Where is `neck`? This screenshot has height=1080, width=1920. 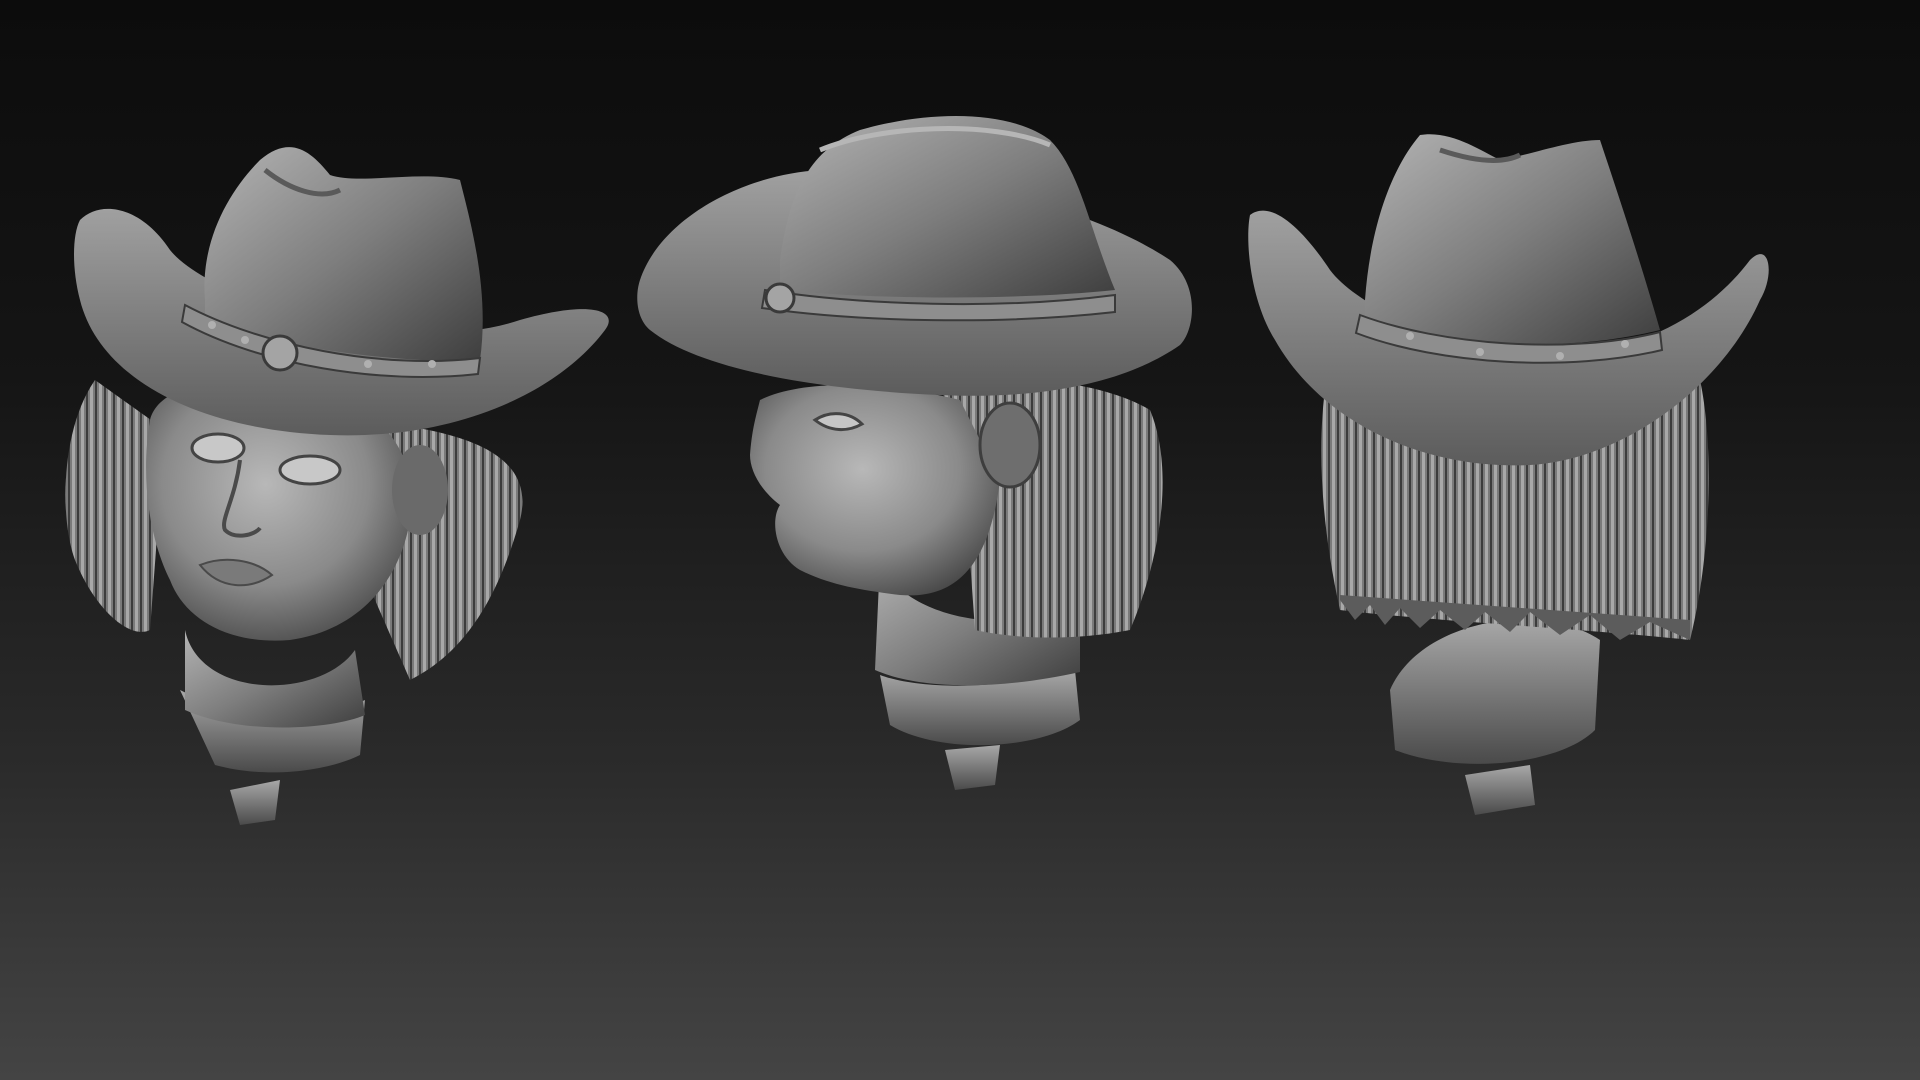 neck is located at coordinates (275, 679).